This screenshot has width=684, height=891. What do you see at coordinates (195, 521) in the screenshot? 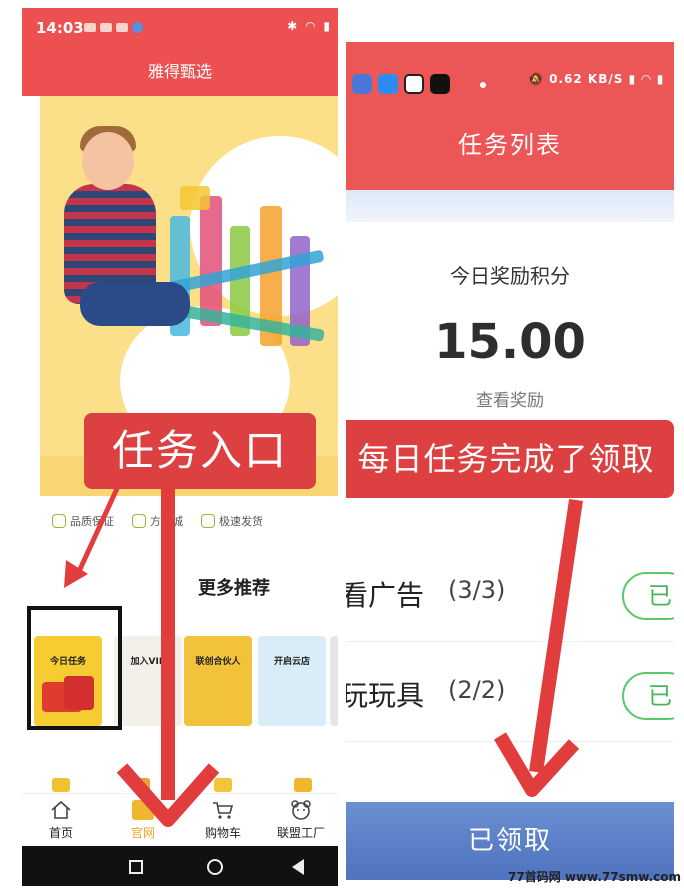
I see `feature-strip: 品质保证 方商城 极速发货` at bounding box center [195, 521].